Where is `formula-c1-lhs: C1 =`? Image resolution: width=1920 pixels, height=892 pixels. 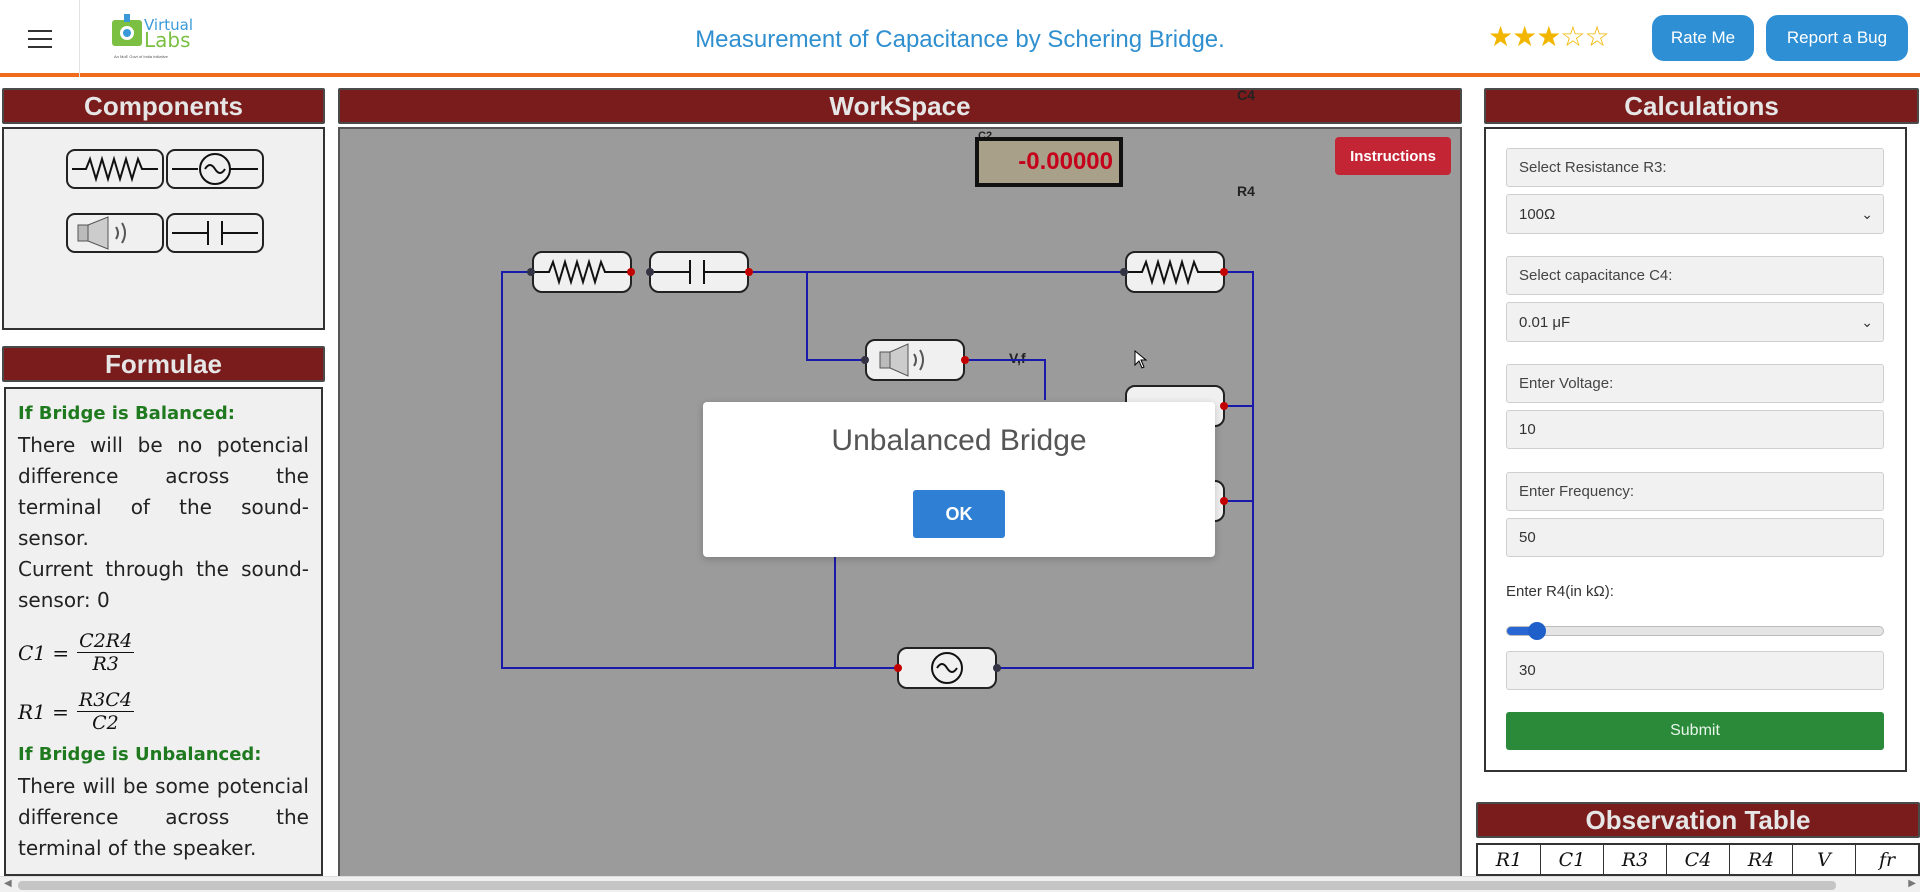 formula-c1-lhs: C1 = is located at coordinates (44, 652).